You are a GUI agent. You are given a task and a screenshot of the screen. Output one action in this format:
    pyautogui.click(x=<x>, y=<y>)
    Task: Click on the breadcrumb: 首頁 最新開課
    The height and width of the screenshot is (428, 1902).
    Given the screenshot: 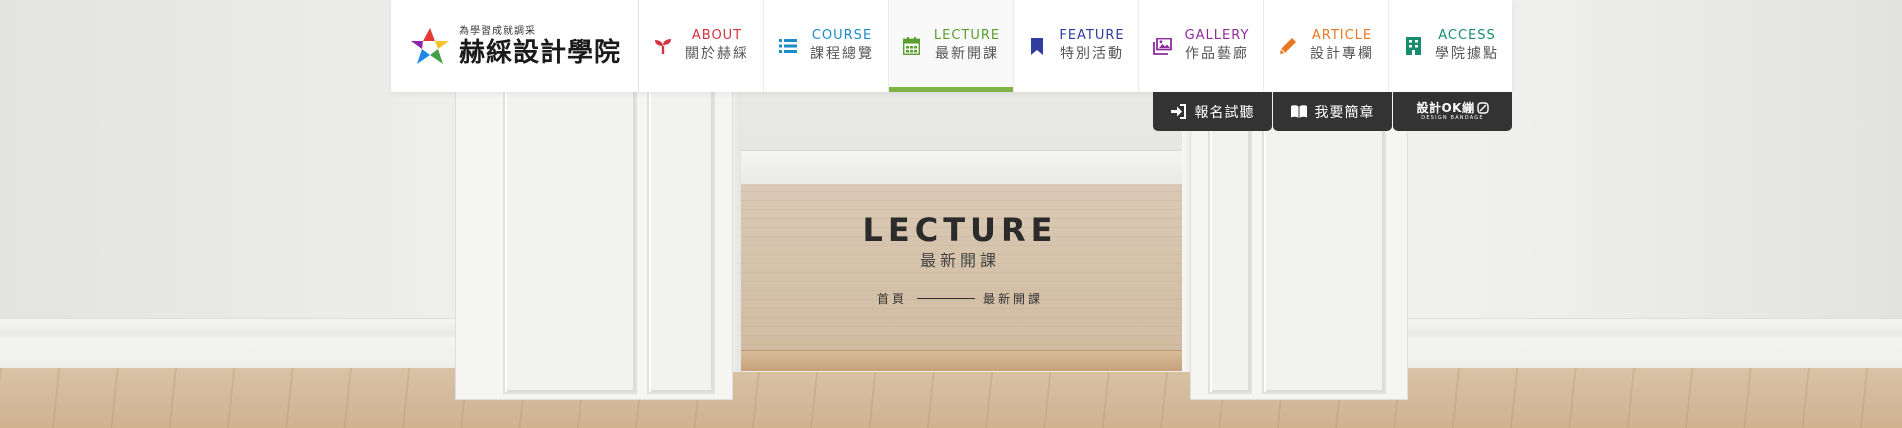 What is the action you would take?
    pyautogui.click(x=960, y=298)
    